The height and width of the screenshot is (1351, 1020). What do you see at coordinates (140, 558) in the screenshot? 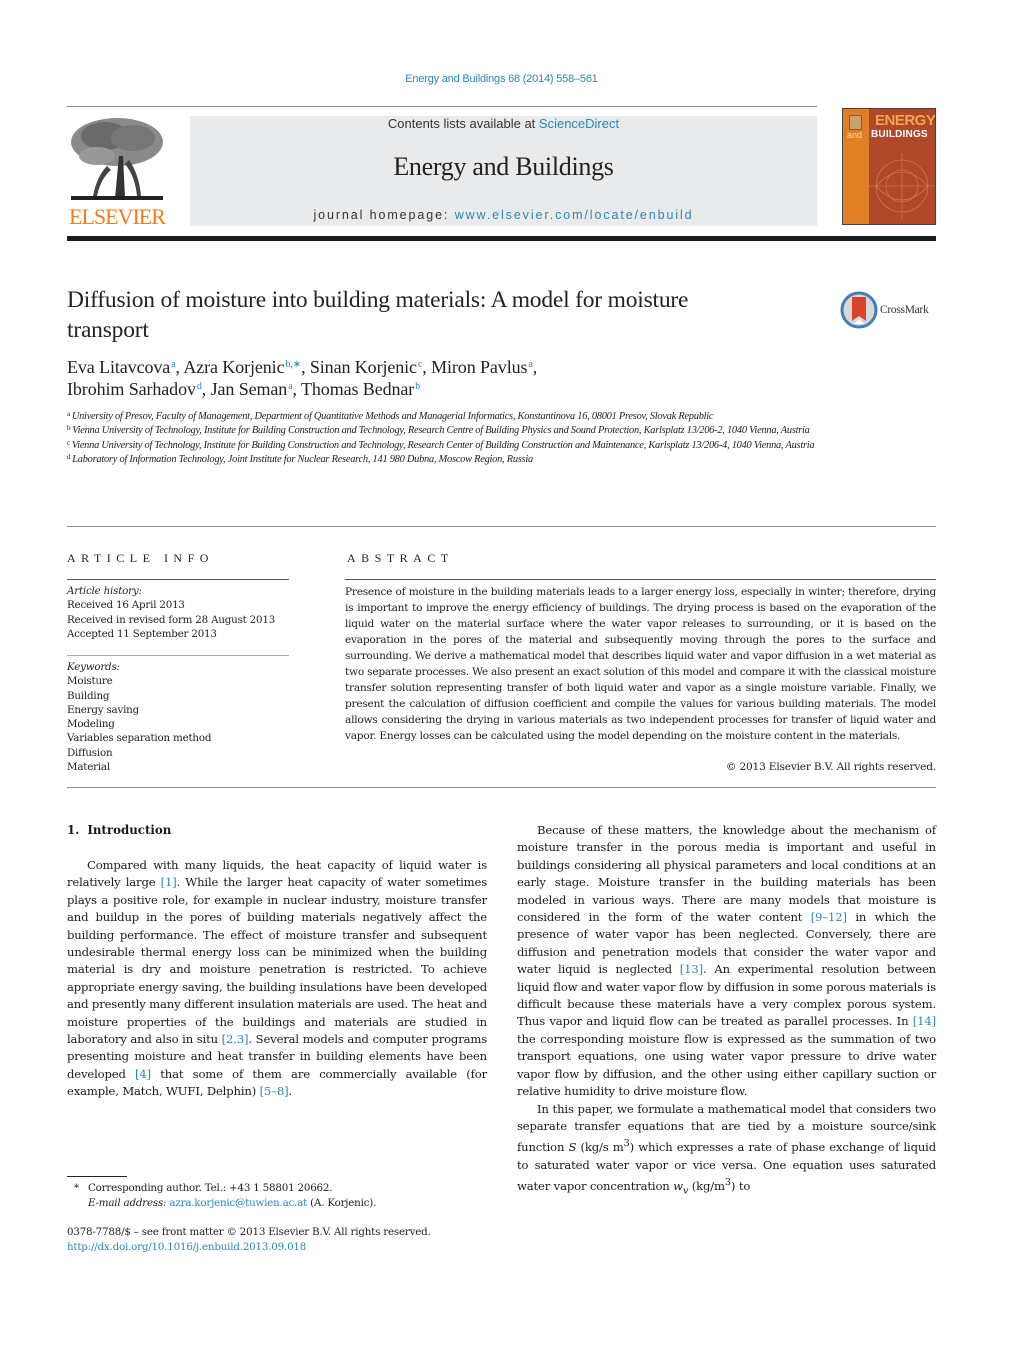
I see `article-info-heading: ARTICLE INFO` at bounding box center [140, 558].